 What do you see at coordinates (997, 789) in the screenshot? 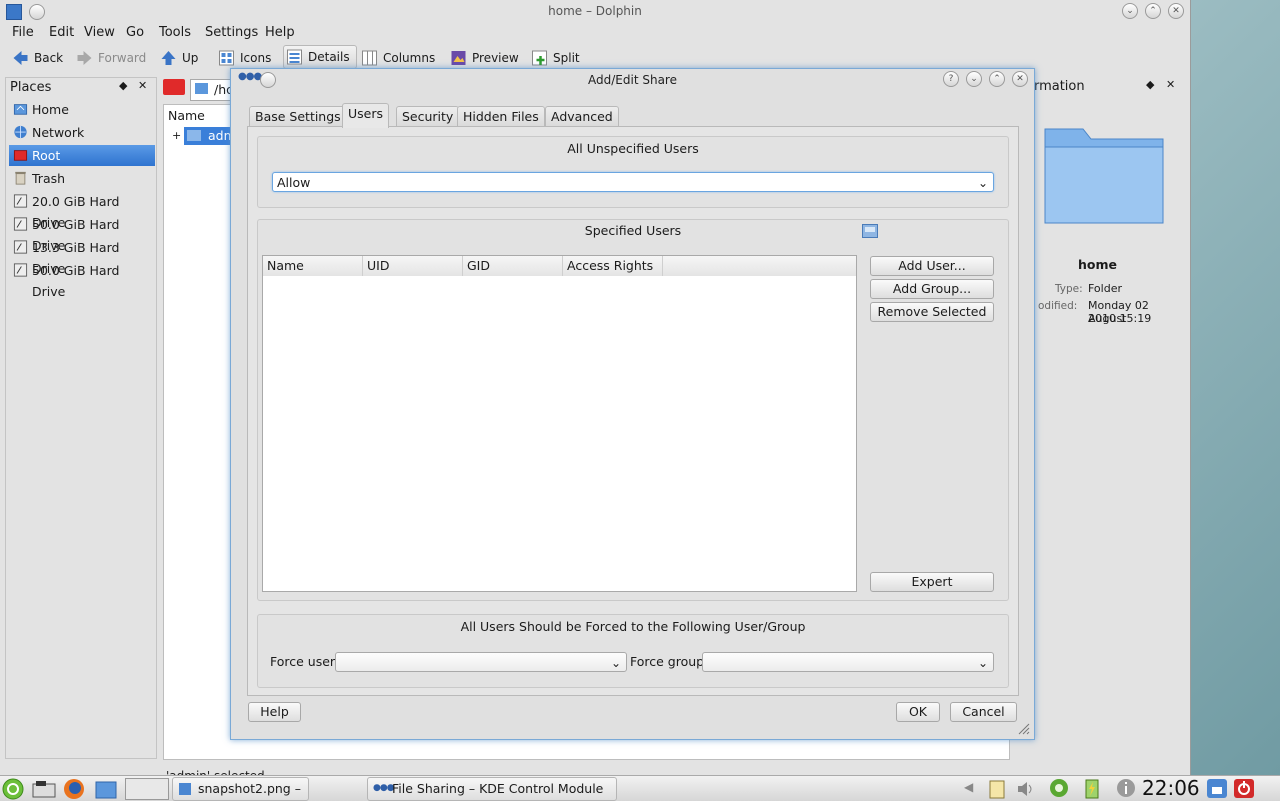
I see `clipboard-icon` at bounding box center [997, 789].